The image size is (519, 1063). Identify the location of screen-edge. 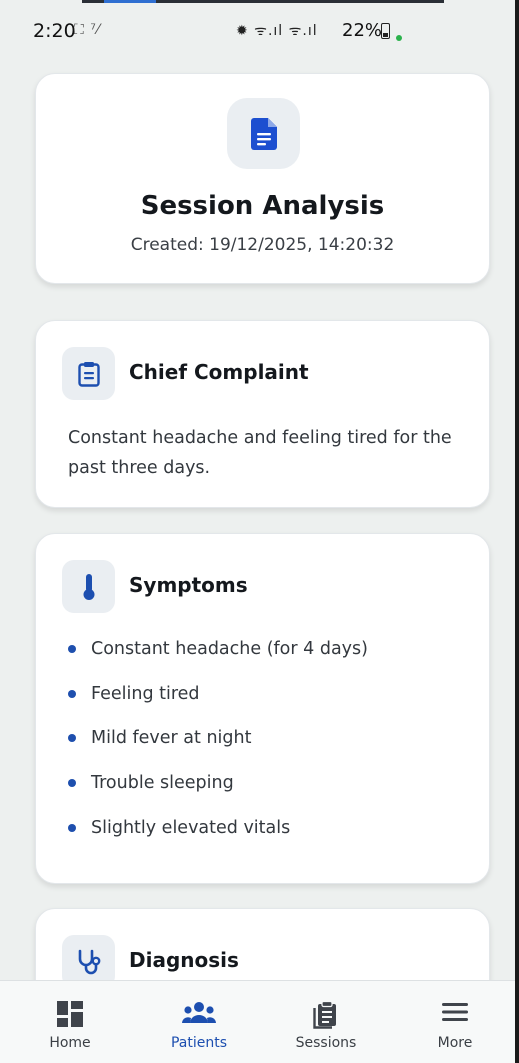
(517, 531).